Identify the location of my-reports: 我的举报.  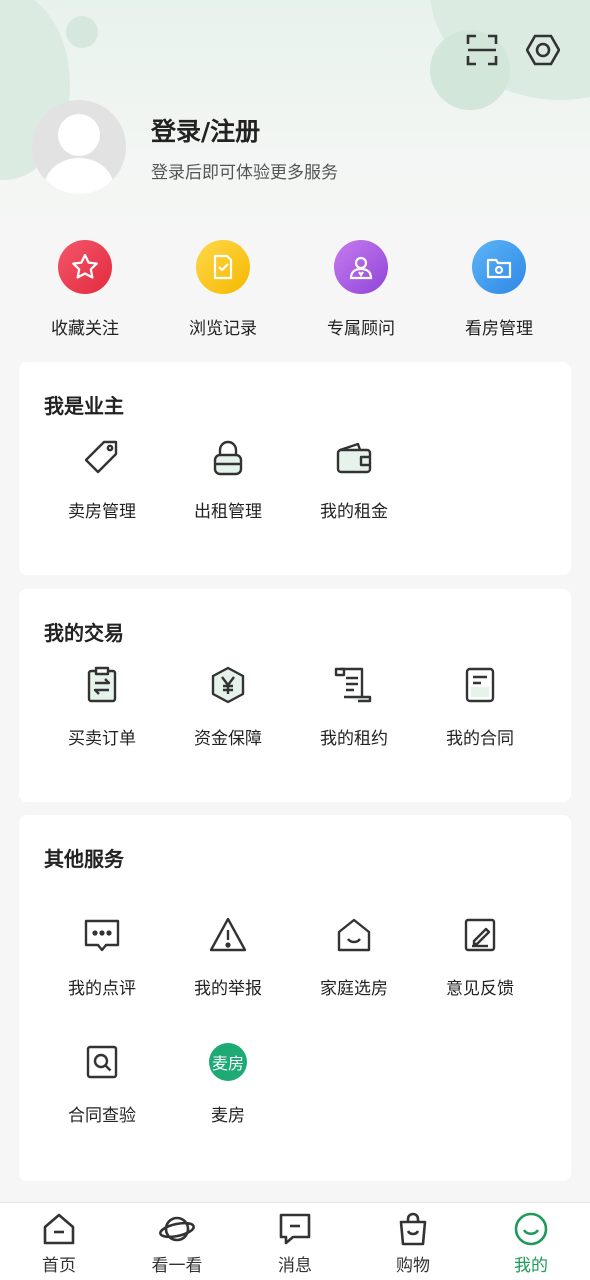
(228, 957).